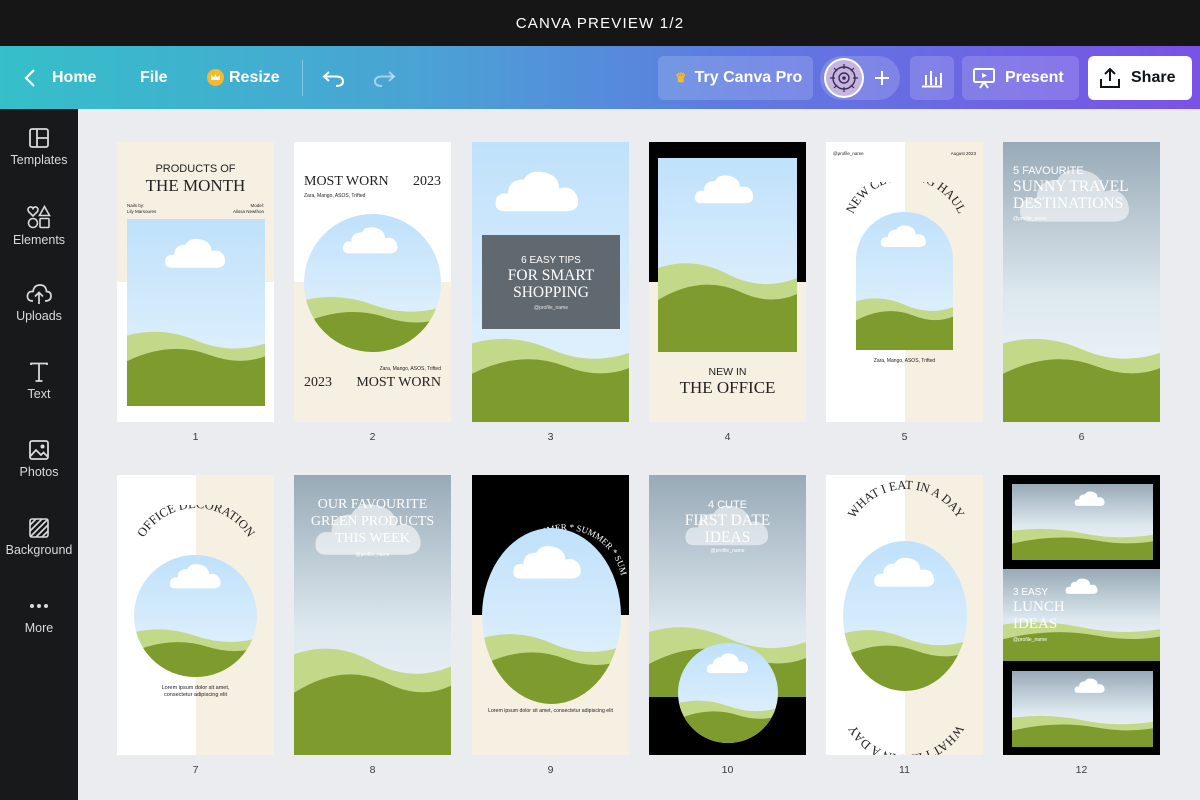 The height and width of the screenshot is (800, 1200). I want to click on sidebar-item-text: Text, so click(39, 396).